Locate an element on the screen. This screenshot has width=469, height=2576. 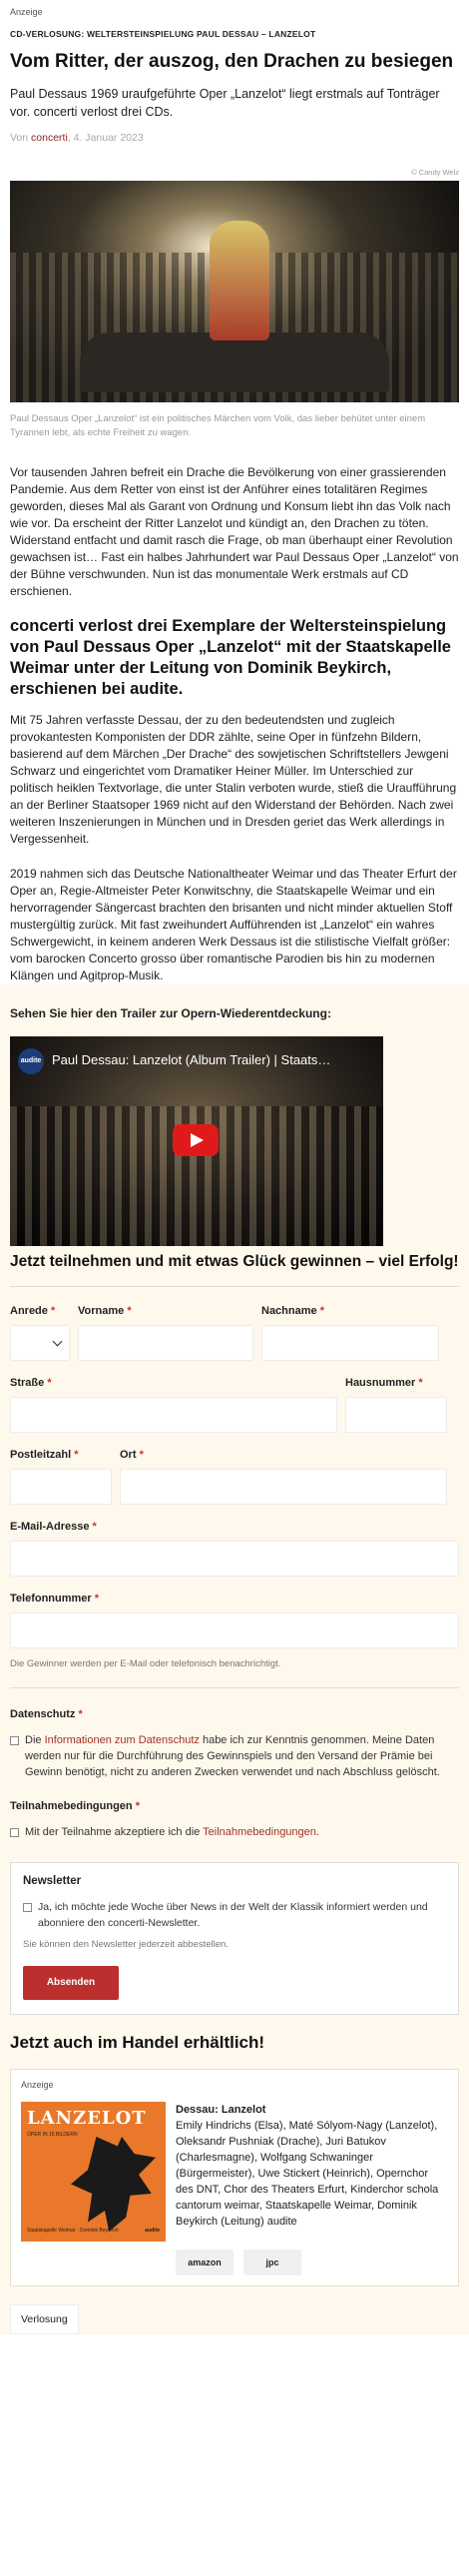
nachname-group: Nachname * is located at coordinates (350, 1333).